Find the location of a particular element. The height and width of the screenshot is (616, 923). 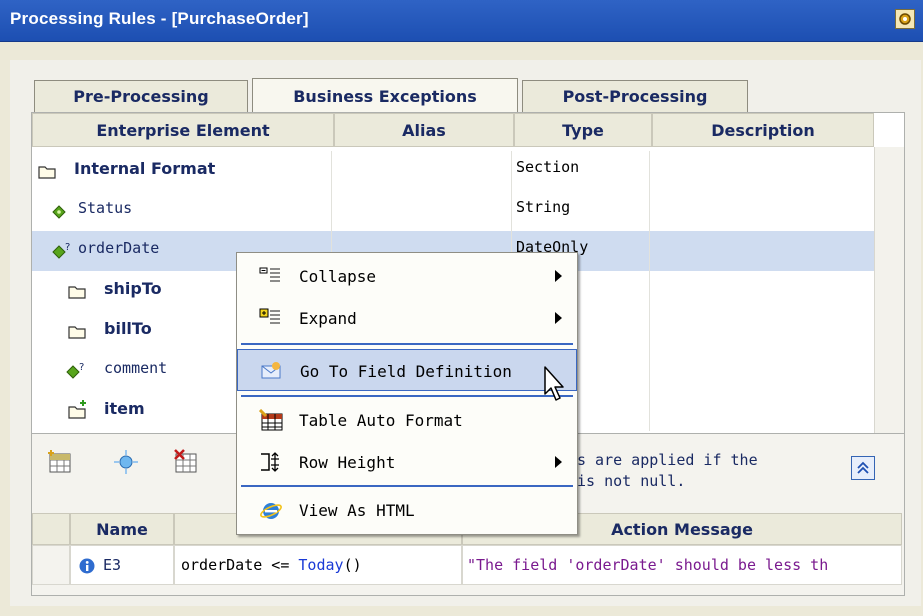

double-chevron-up-icon is located at coordinates (863, 467).